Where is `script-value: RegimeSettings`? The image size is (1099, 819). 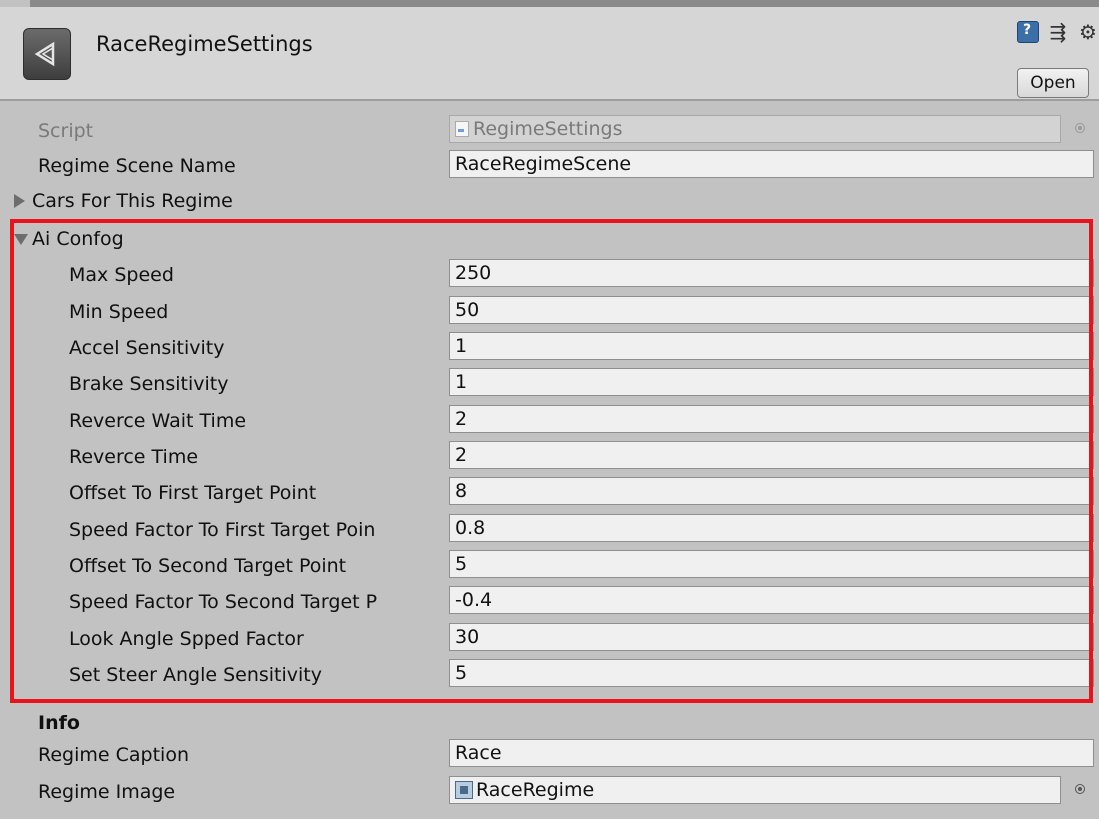
script-value: RegimeSettings is located at coordinates (548, 129).